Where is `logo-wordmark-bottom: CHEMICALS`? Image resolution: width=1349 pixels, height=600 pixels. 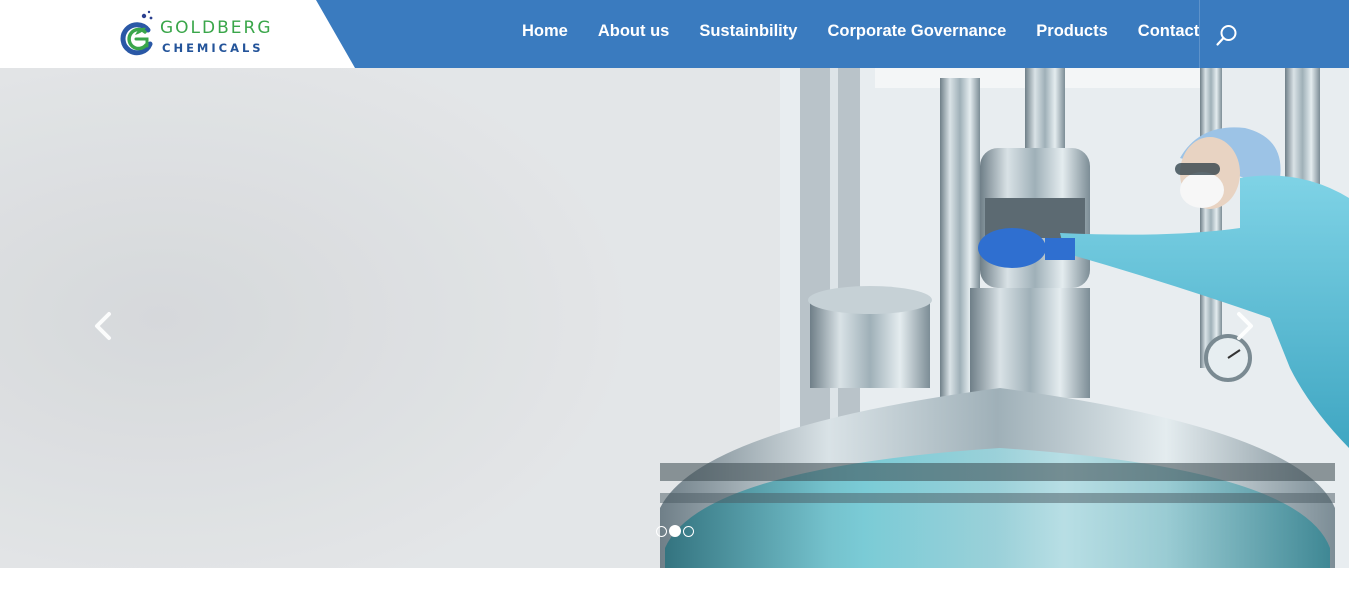 logo-wordmark-bottom: CHEMICALS is located at coordinates (213, 48).